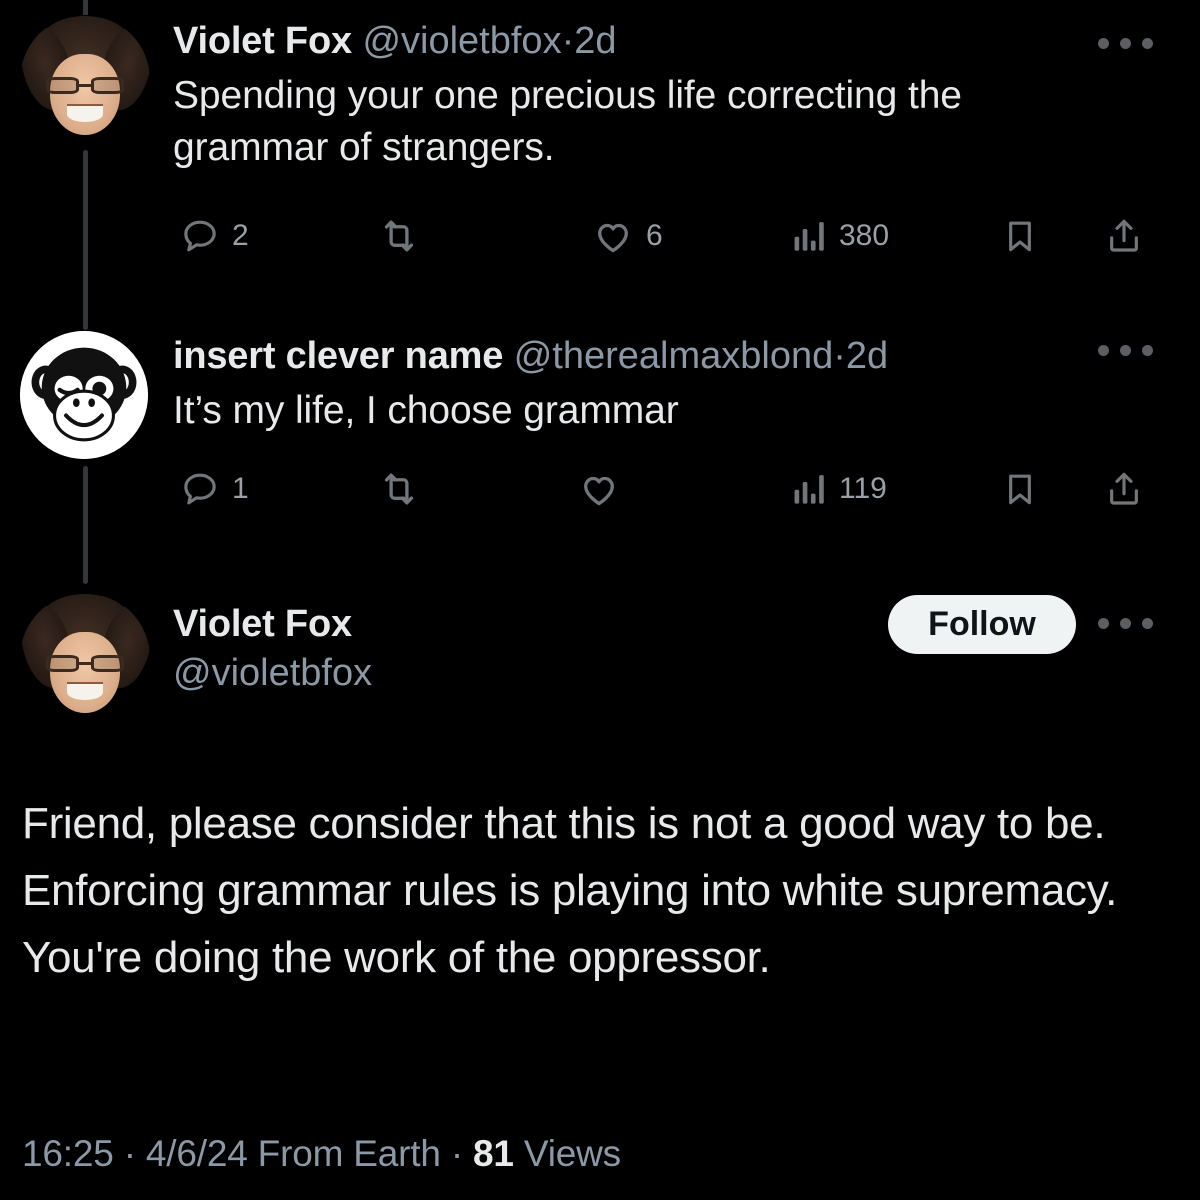  What do you see at coordinates (493, 1153) in the screenshot?
I see `views-count: 81` at bounding box center [493, 1153].